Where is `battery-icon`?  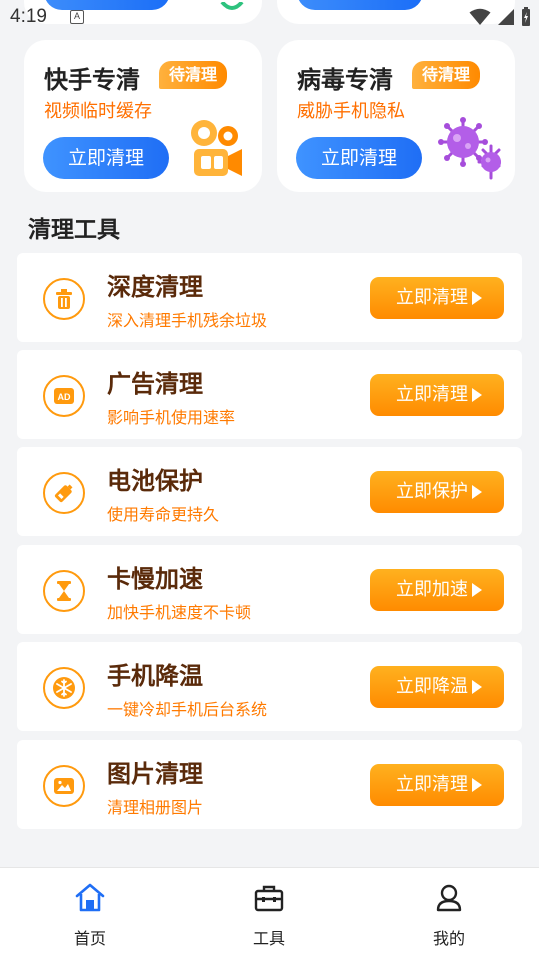 battery-icon is located at coordinates (64, 493).